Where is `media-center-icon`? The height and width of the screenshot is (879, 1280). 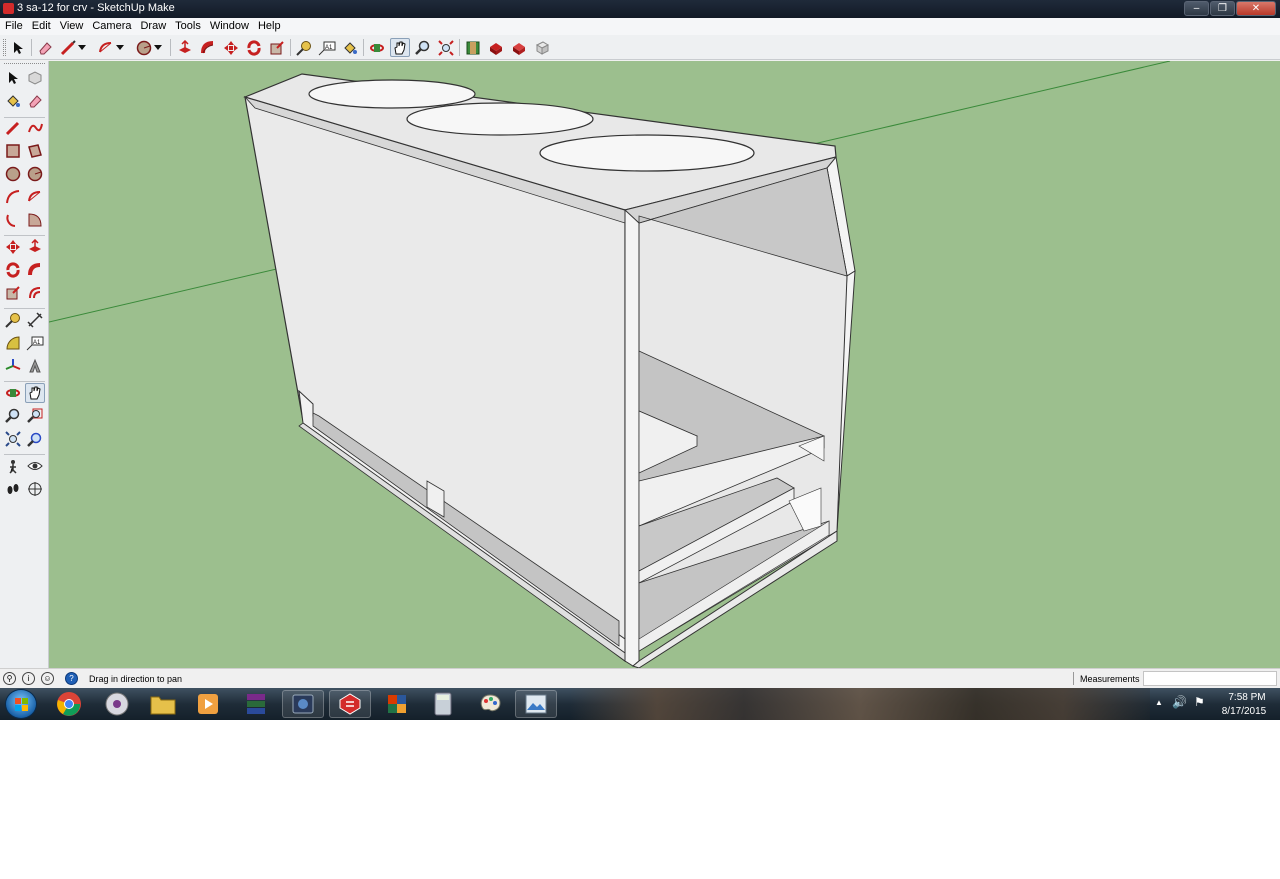 media-center-icon is located at coordinates (208, 704).